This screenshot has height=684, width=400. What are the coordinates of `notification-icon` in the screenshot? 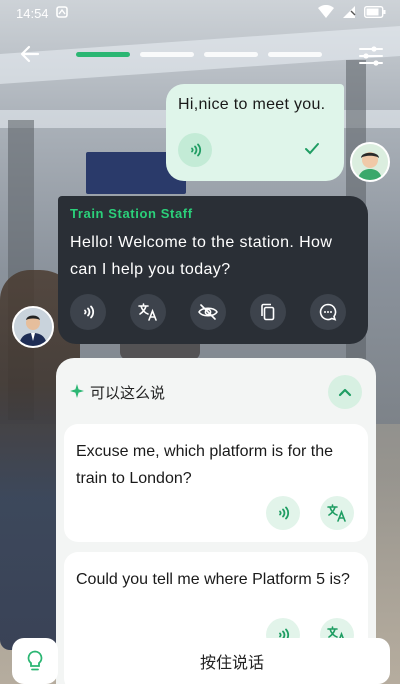 It's located at (62, 13).